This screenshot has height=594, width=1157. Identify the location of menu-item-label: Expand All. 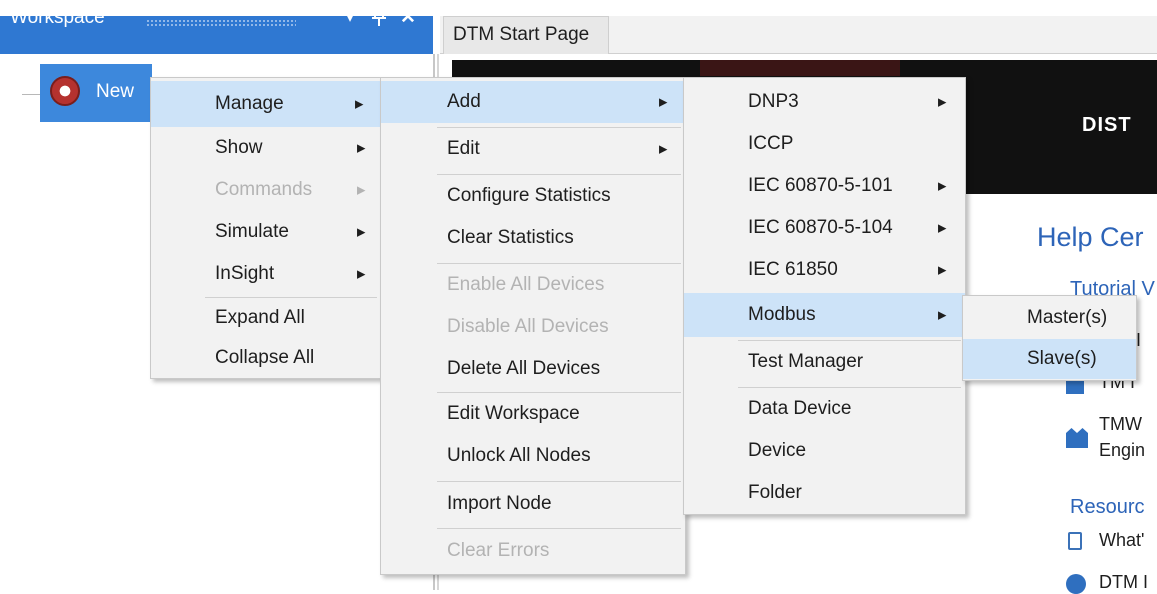
(260, 317).